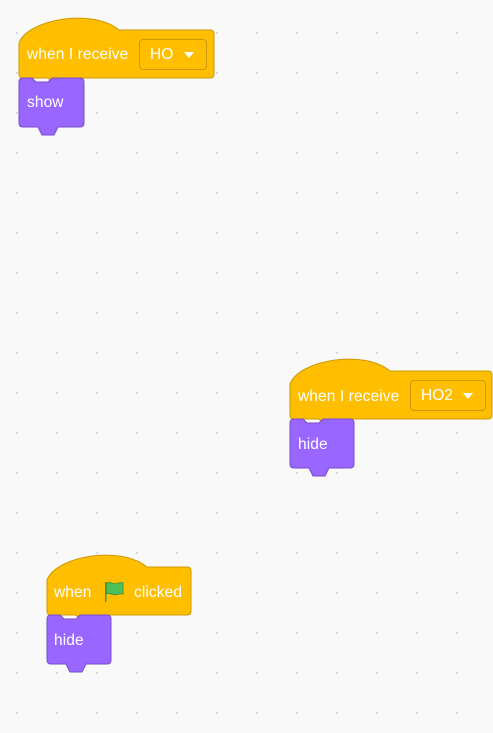  What do you see at coordinates (158, 592) in the screenshot?
I see `hat-label-clicked: clicked` at bounding box center [158, 592].